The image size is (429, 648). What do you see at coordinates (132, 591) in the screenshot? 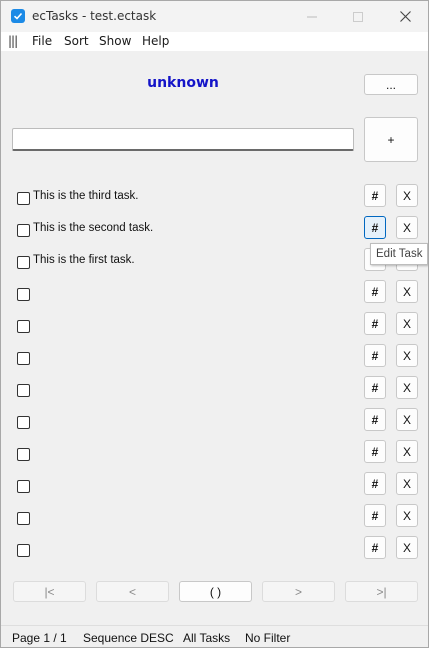
I see `prev-page-button: <` at bounding box center [132, 591].